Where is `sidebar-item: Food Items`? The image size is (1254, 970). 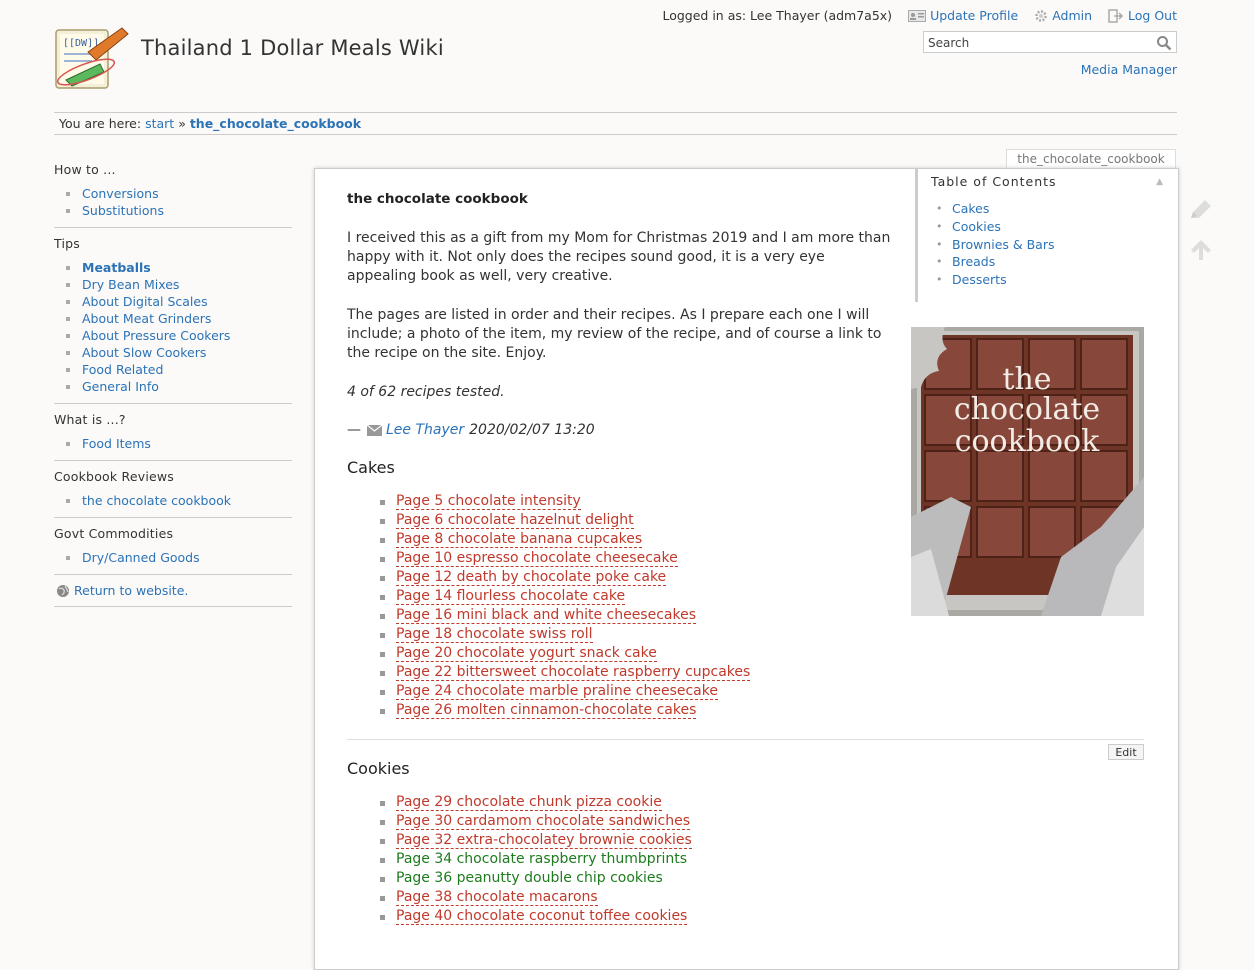 sidebar-item: Food Items is located at coordinates (178, 443).